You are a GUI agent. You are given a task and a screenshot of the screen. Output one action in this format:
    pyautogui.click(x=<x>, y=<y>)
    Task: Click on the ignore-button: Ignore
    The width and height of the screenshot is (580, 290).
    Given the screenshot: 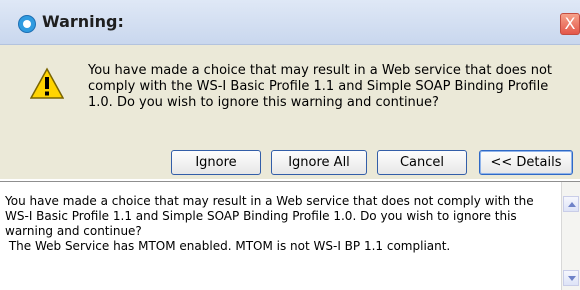 What is the action you would take?
    pyautogui.click(x=216, y=162)
    